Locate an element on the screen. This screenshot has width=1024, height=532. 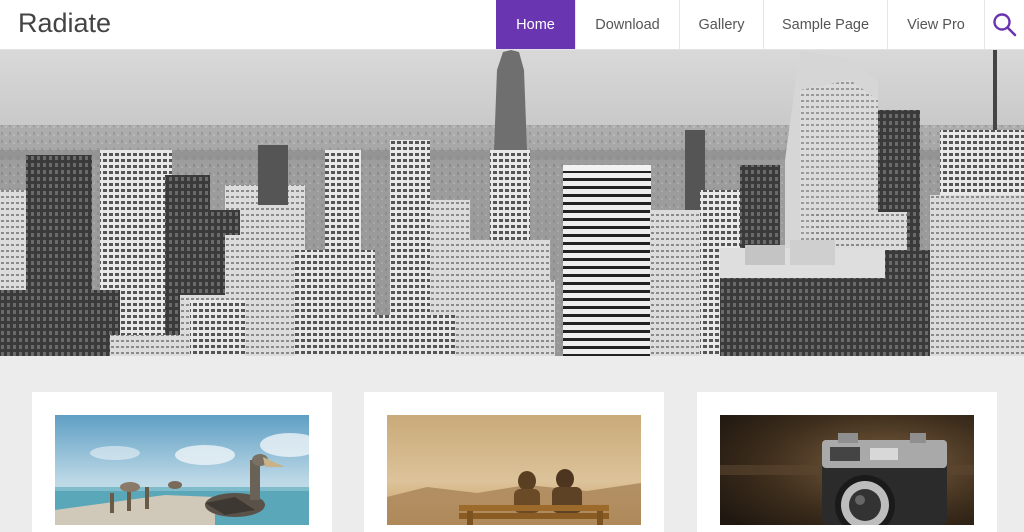
nav-item-download: Download is located at coordinates (627, 24).